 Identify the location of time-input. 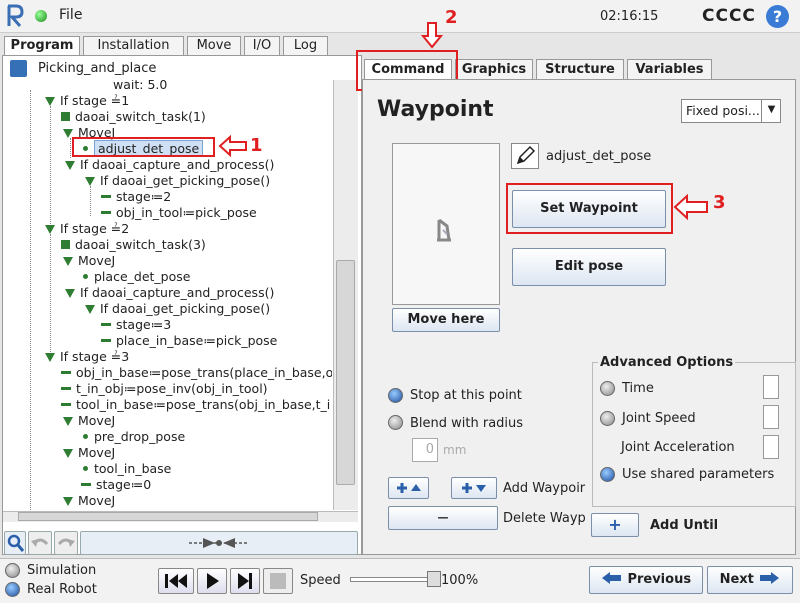
(771, 387).